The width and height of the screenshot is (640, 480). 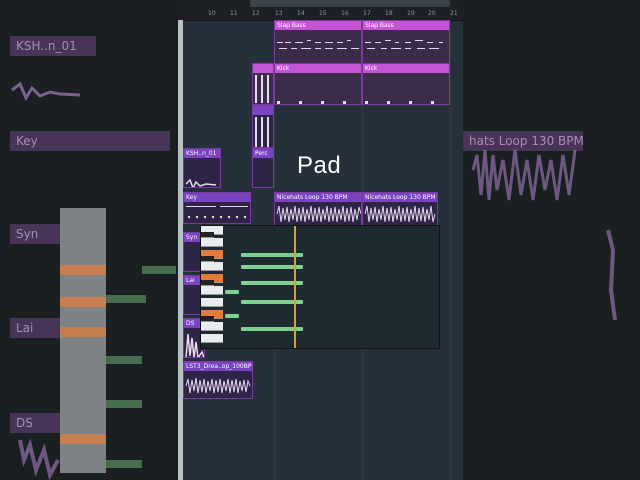 What do you see at coordinates (320, 287) in the screenshot?
I see `piano-roll-window` at bounding box center [320, 287].